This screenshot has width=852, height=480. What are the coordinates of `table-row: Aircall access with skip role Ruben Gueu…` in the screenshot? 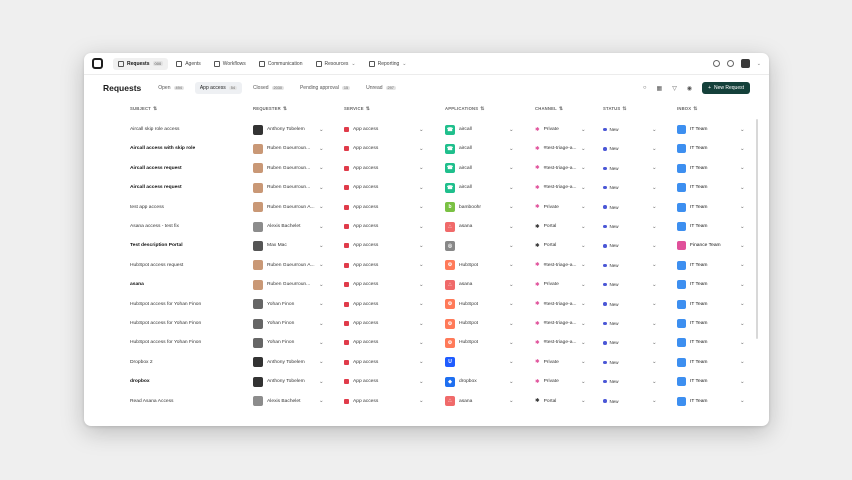 It's located at (426, 148).